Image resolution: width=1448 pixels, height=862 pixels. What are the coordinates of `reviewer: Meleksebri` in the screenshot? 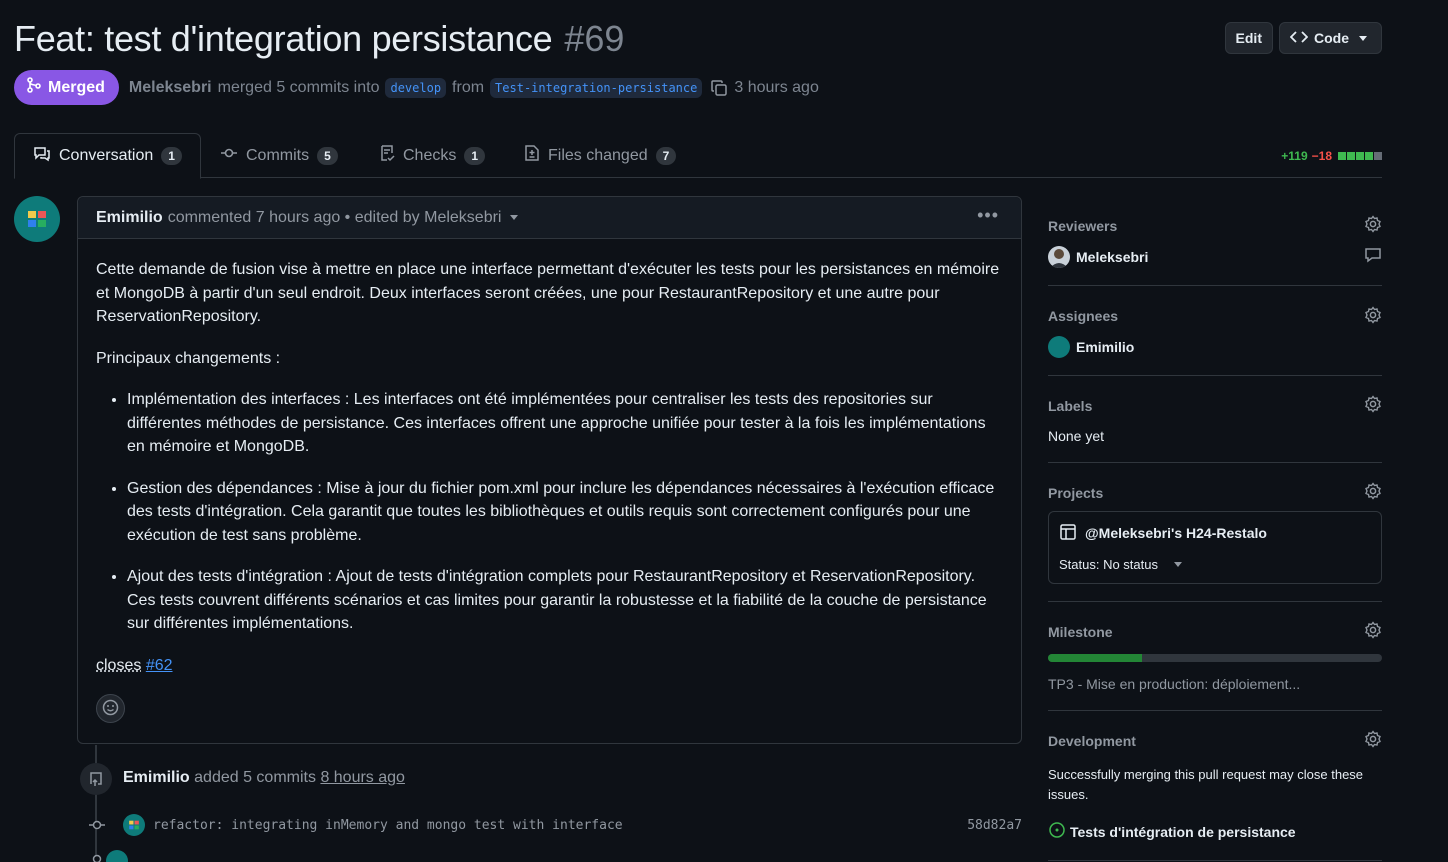 It's located at (1098, 257).